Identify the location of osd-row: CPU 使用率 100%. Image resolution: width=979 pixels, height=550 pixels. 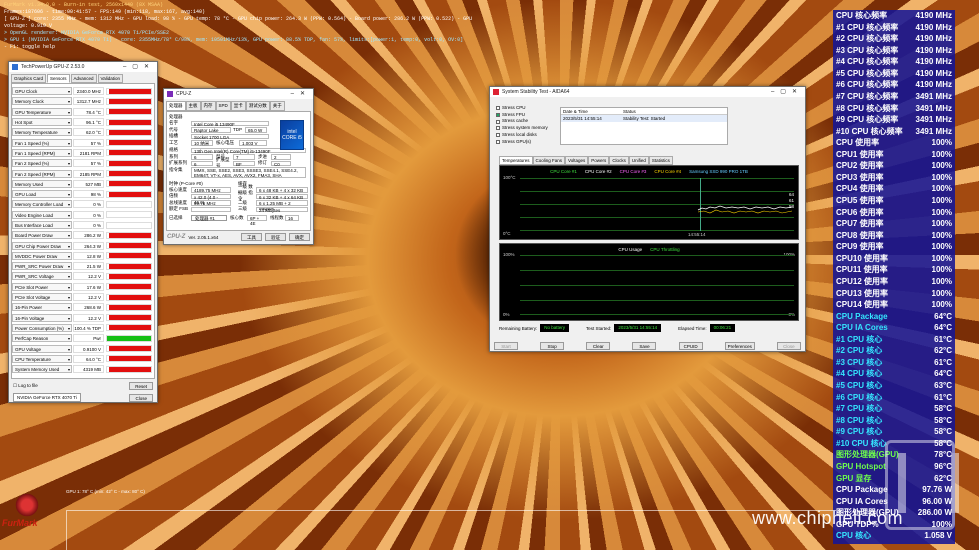
(894, 143).